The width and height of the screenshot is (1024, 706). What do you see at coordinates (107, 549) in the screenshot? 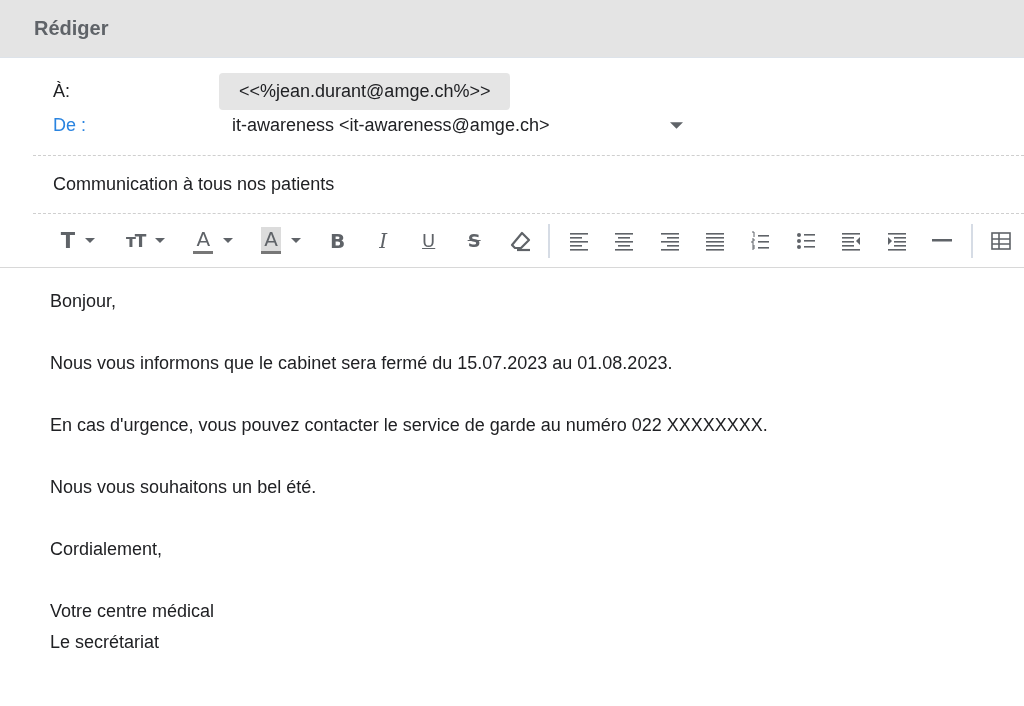
I see `body-text: Cordialement,` at bounding box center [107, 549].